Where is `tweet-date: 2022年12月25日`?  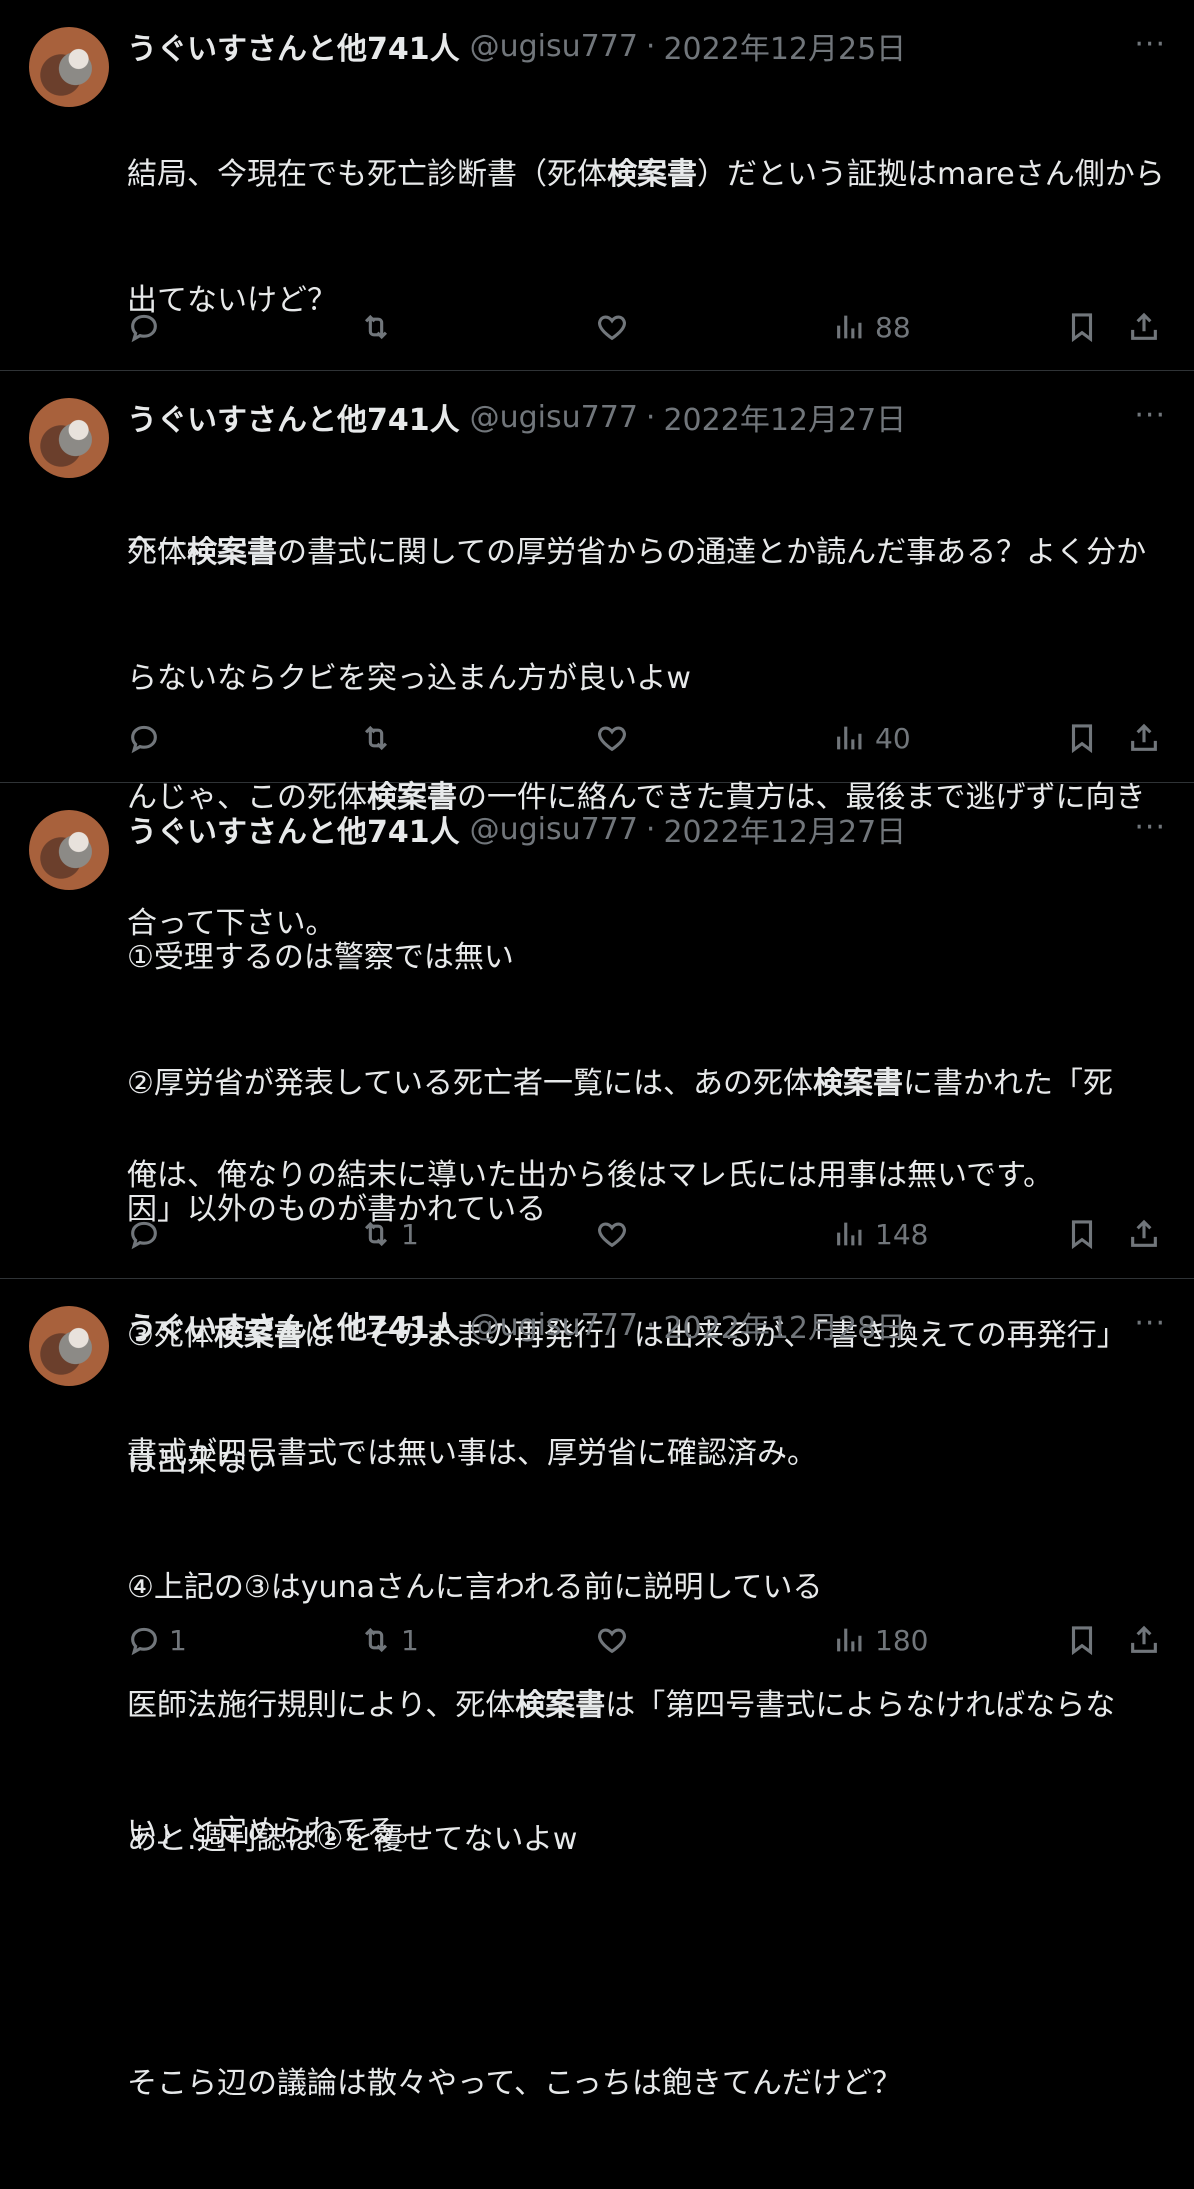 tweet-date: 2022年12月25日 is located at coordinates (784, 46).